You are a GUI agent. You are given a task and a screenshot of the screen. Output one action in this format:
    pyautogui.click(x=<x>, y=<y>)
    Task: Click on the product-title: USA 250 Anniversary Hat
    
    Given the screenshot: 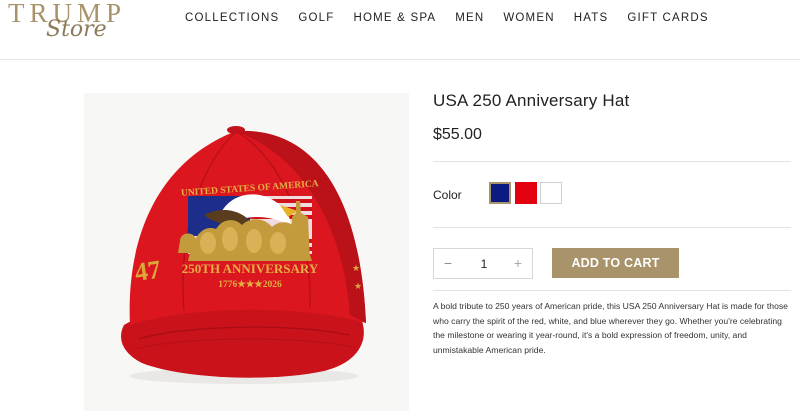 What is the action you would take?
    pyautogui.click(x=531, y=100)
    